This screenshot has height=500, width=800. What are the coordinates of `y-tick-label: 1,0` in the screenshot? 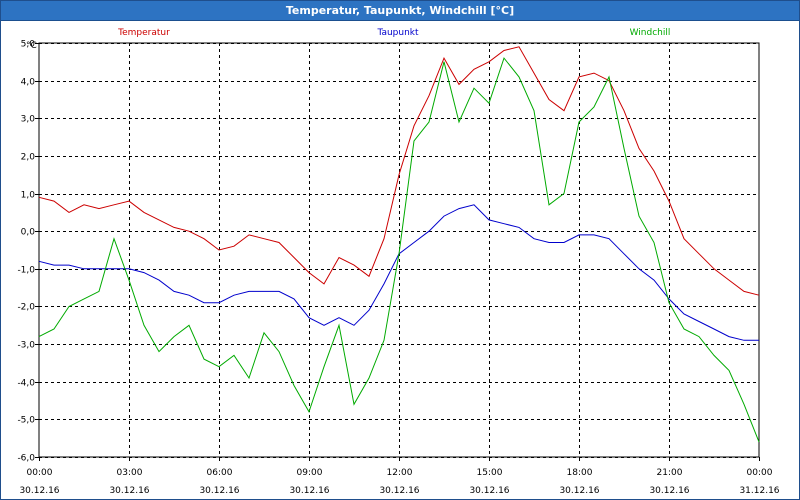 It's located at (28, 196).